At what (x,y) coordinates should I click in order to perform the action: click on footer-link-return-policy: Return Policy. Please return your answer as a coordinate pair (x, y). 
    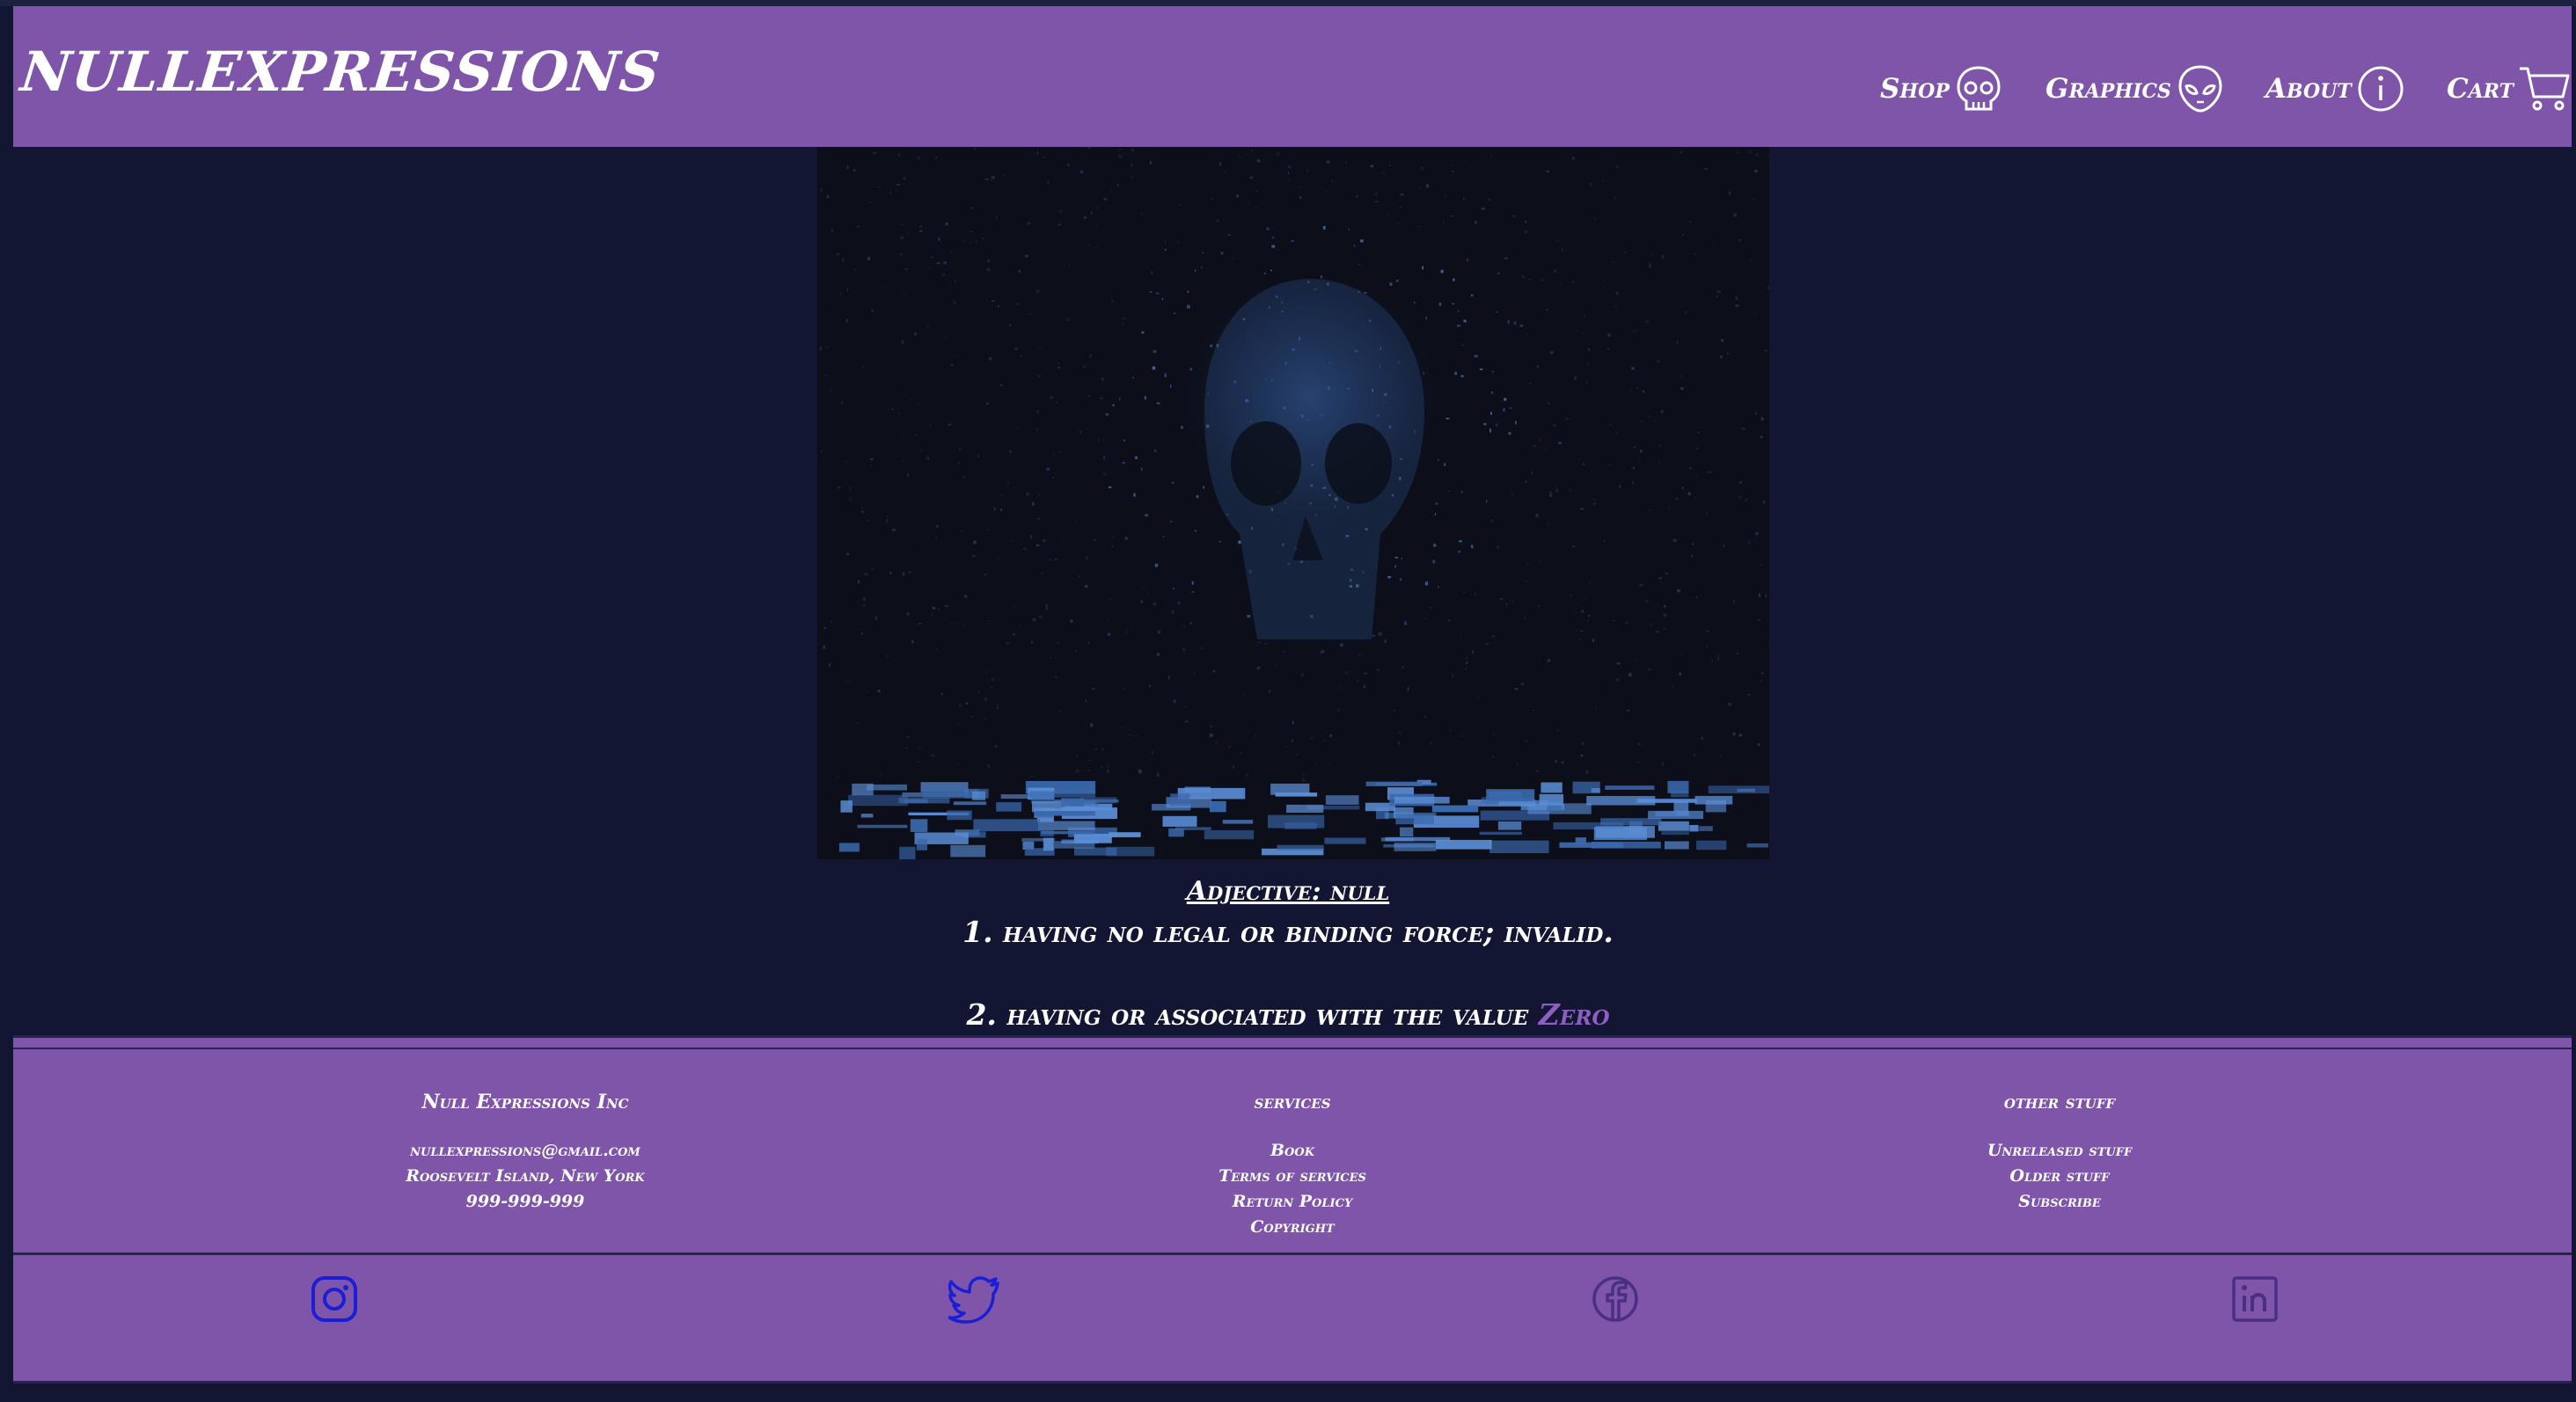
    Looking at the image, I should click on (1292, 1202).